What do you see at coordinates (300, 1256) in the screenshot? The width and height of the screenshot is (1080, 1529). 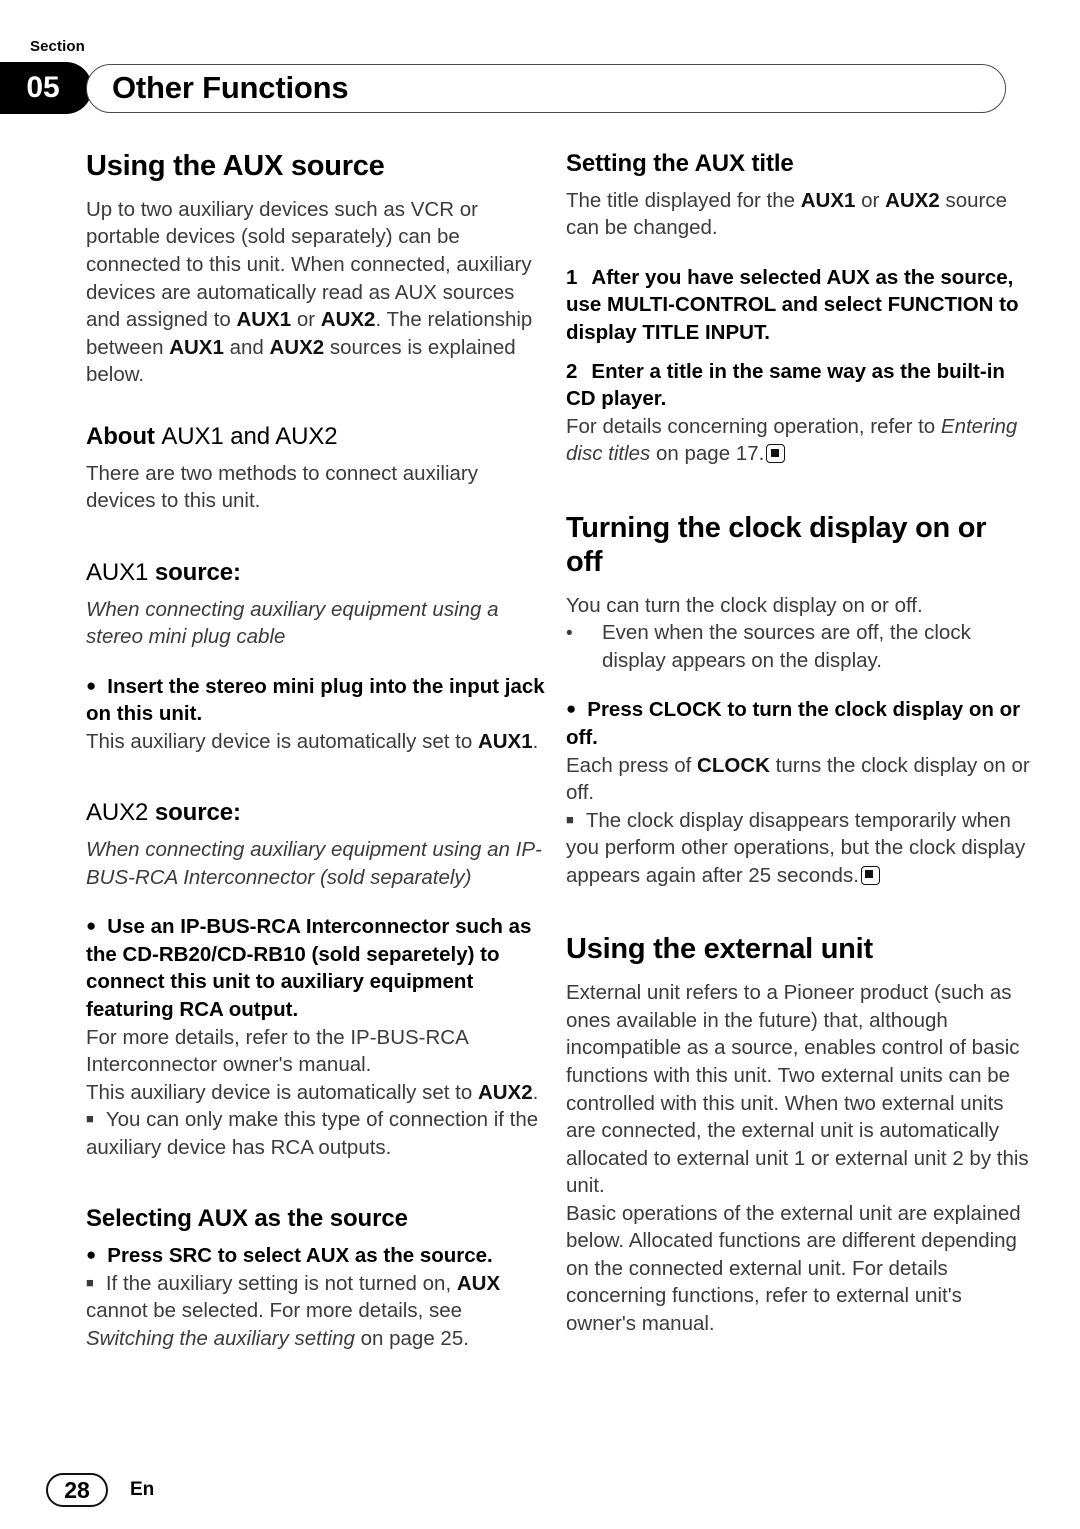 I see `action-text: Press SRC to select AUX as the source.` at bounding box center [300, 1256].